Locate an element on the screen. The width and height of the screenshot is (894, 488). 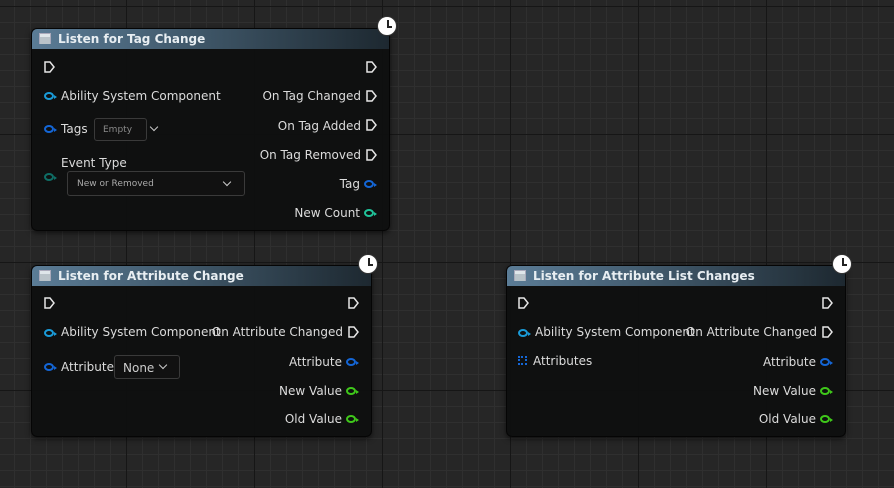
tags-pin is located at coordinates (50, 129).